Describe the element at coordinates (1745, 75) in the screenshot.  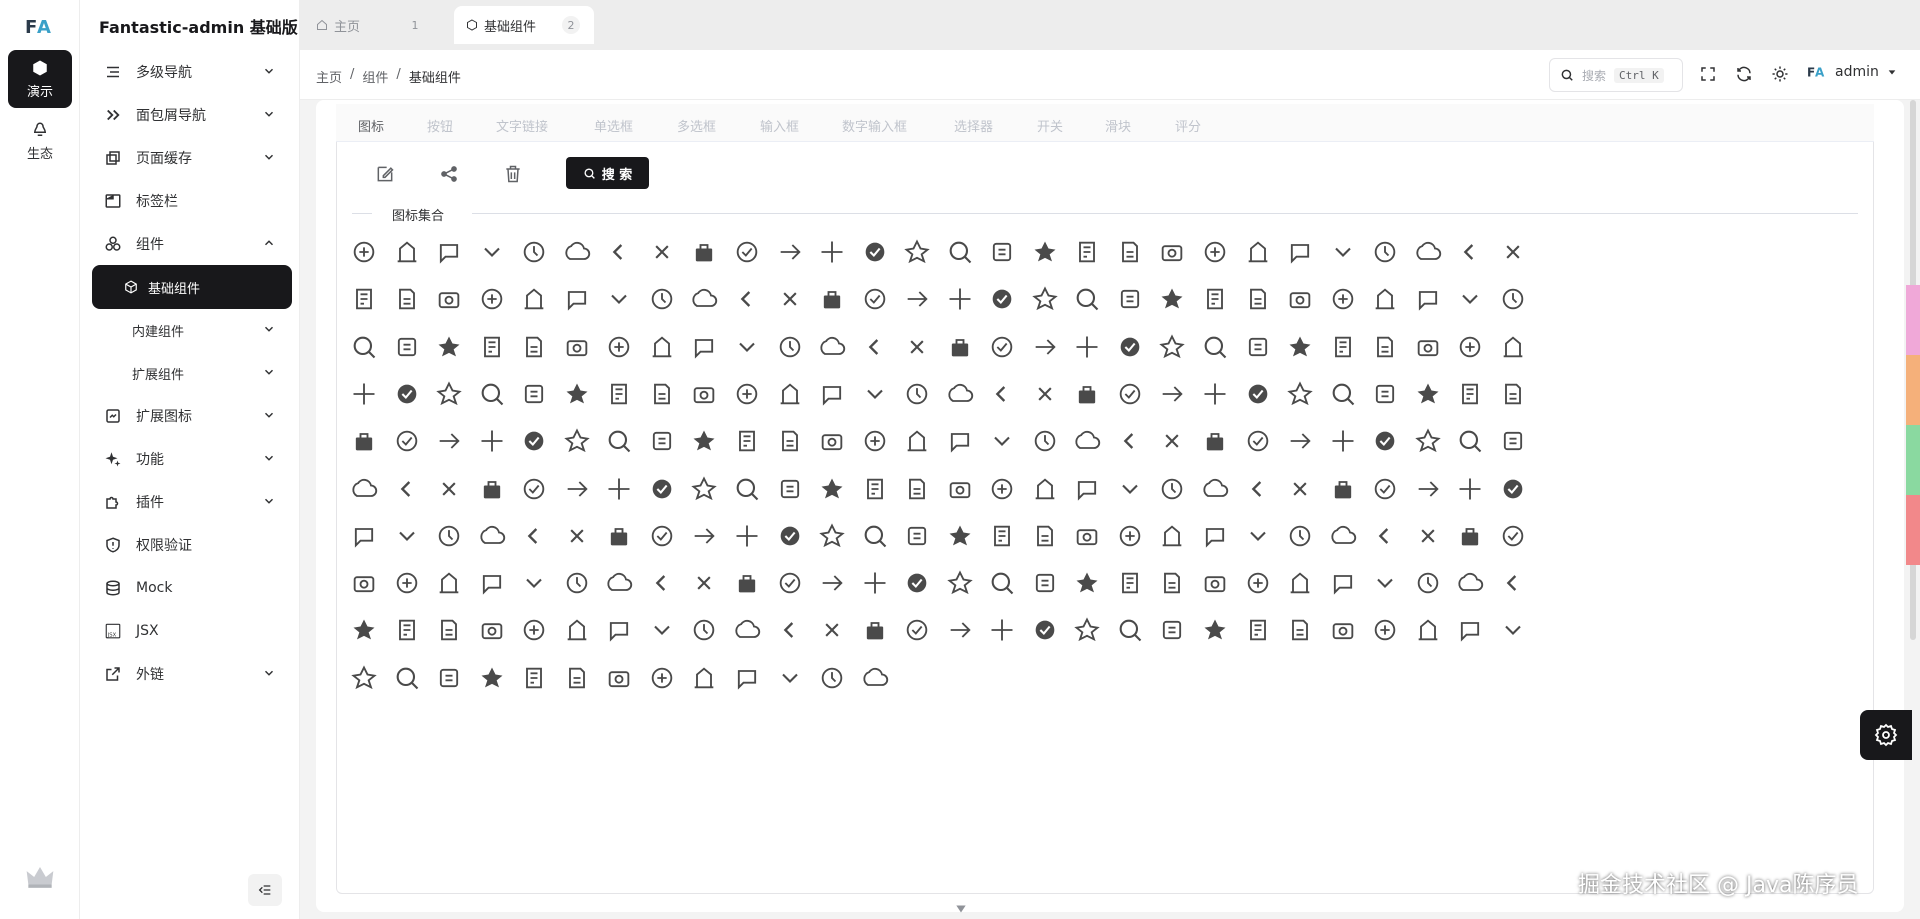
I see `refresh-button` at that location.